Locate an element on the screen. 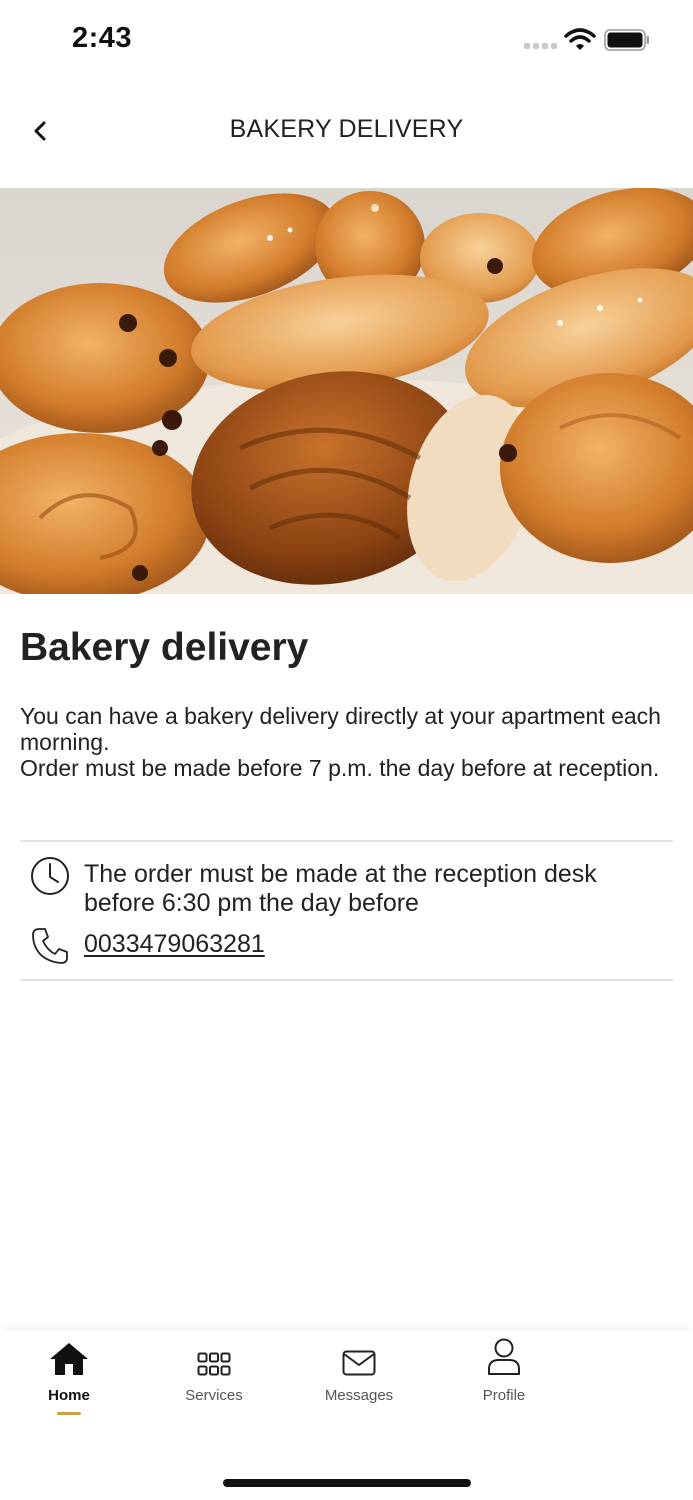  clock-icon is located at coordinates (50, 878).